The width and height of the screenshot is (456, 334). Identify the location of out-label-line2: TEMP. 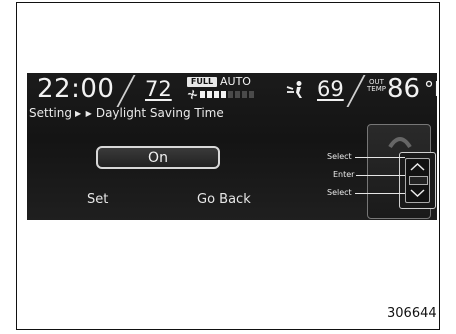
(376, 89).